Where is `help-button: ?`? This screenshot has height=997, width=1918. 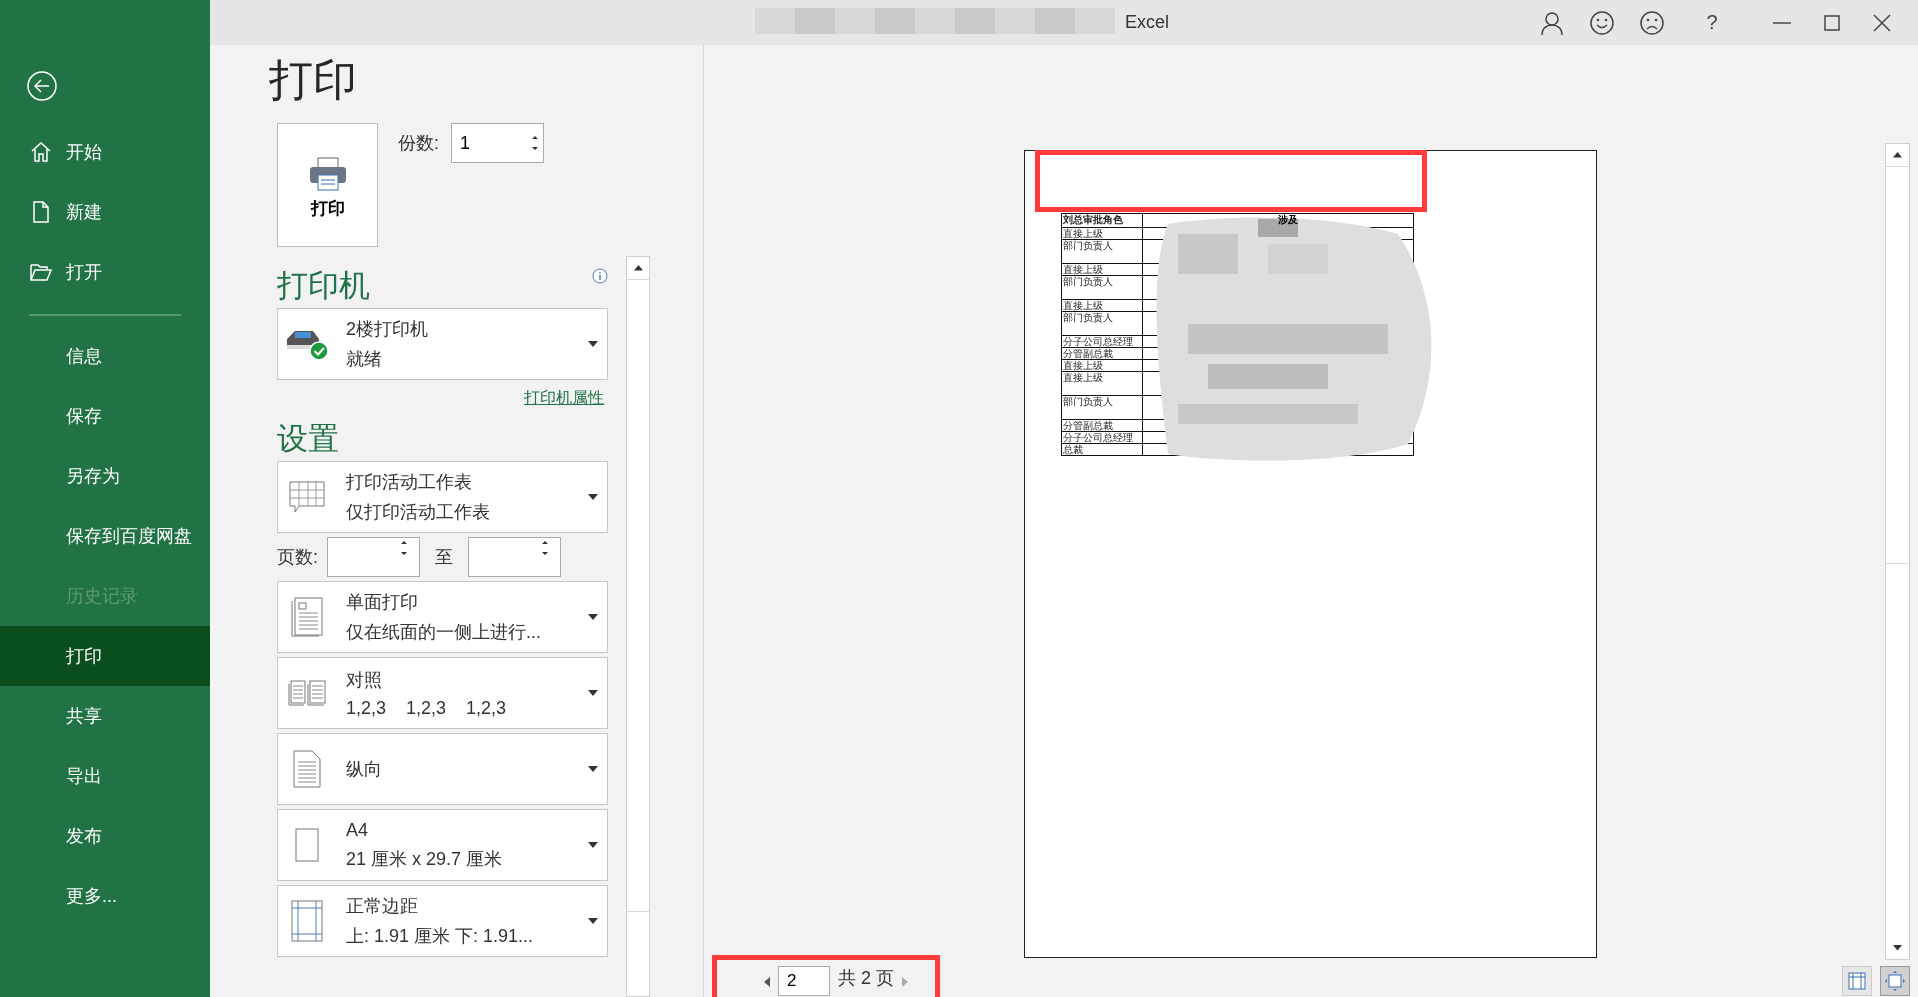 help-button: ? is located at coordinates (1712, 22).